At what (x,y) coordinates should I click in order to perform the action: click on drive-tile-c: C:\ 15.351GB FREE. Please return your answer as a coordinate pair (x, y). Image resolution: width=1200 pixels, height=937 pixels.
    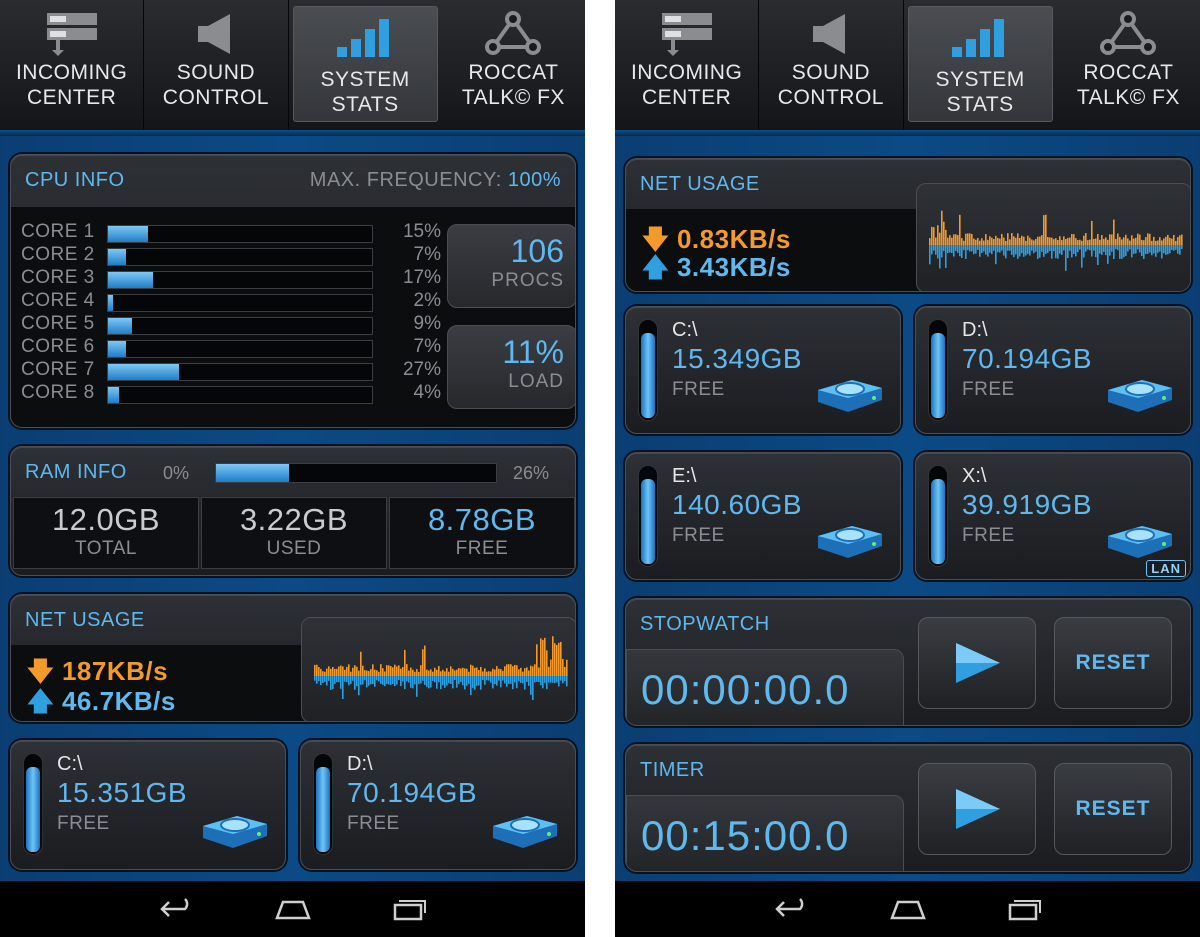
    Looking at the image, I should click on (148, 805).